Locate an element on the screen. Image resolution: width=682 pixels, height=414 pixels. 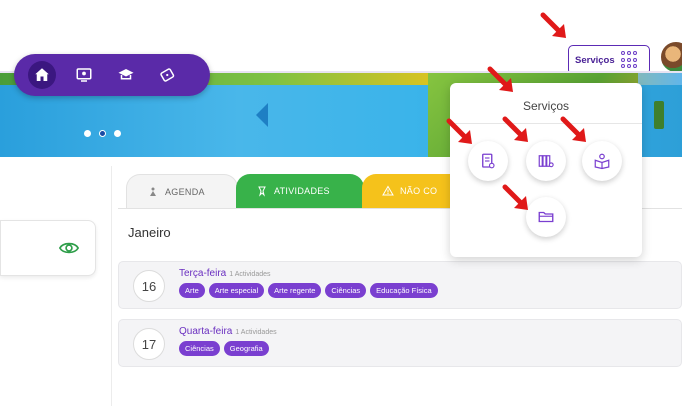
pin-icon is located at coordinates (262, 191).